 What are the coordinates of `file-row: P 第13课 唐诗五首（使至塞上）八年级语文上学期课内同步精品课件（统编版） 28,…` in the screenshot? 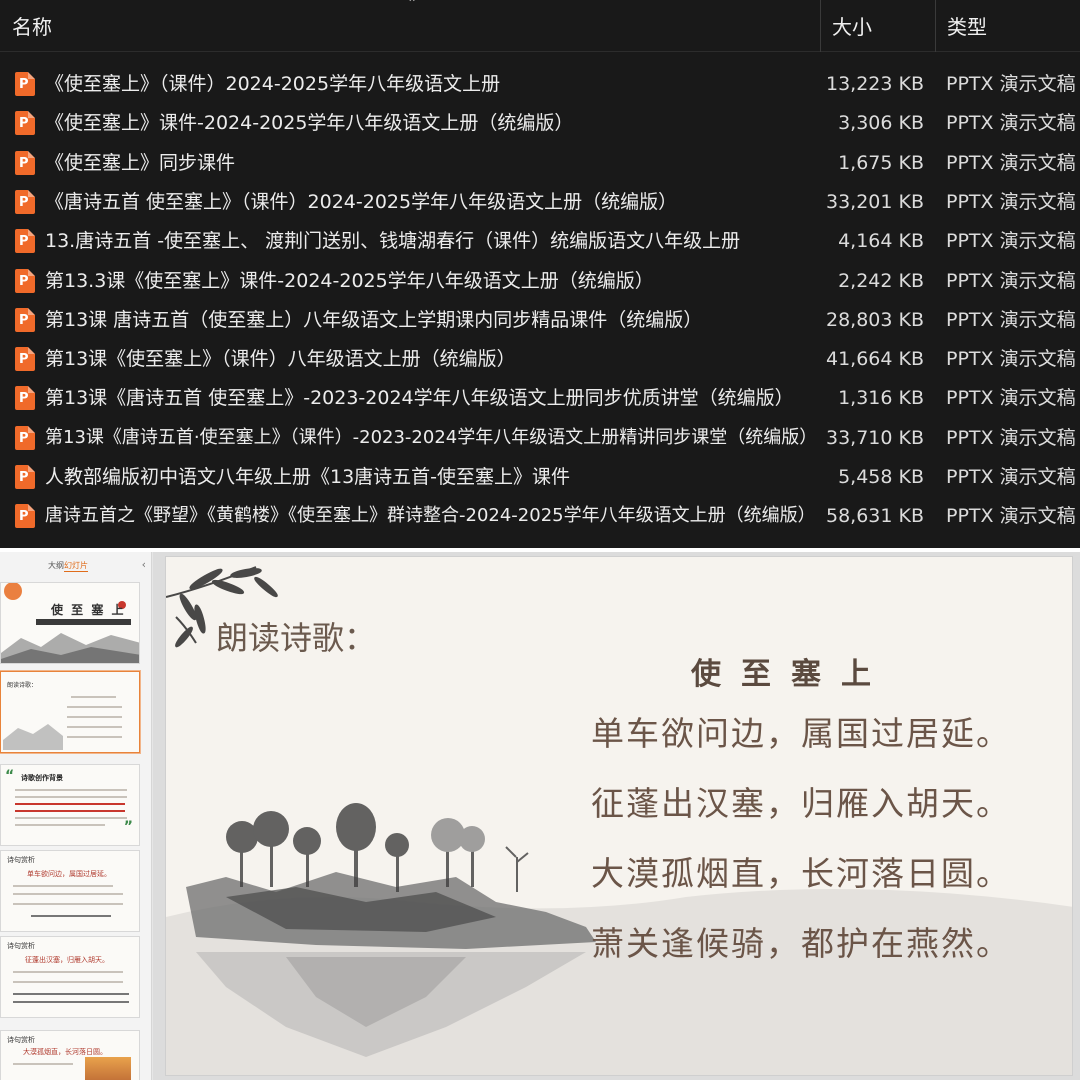 It's located at (540, 319).